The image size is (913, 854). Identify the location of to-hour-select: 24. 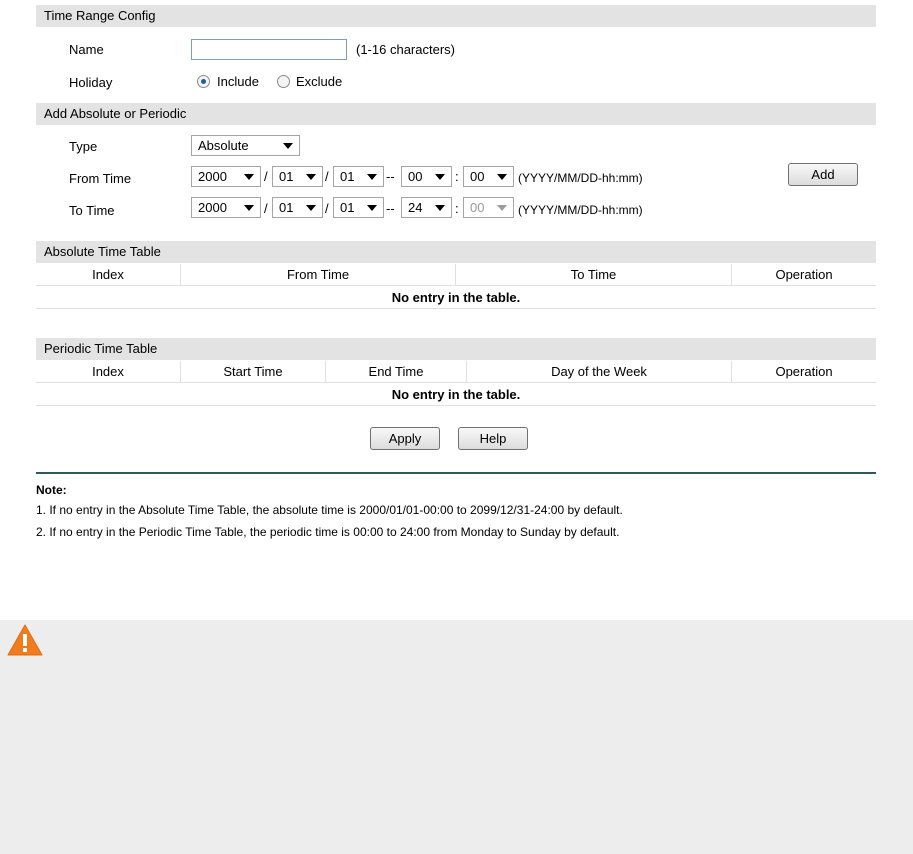
(426, 207).